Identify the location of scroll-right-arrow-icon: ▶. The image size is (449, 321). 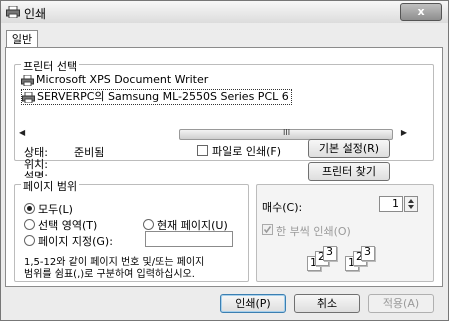
(404, 132).